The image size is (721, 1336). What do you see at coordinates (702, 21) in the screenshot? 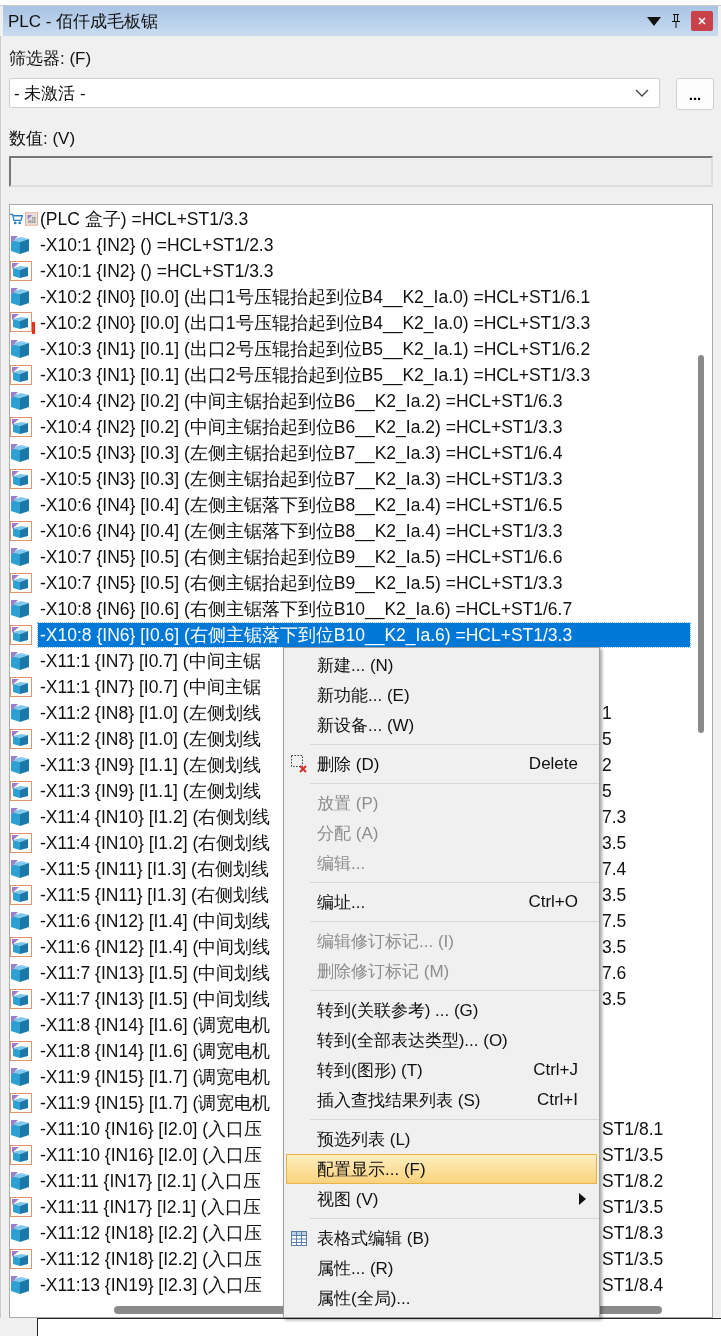
I see `close-icon` at bounding box center [702, 21].